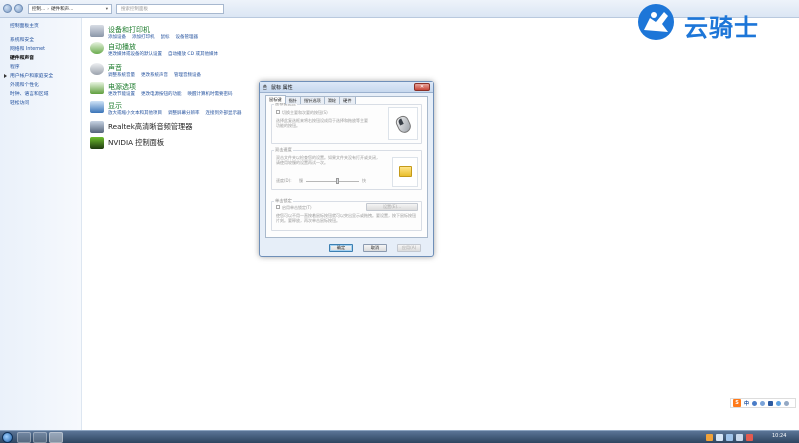  I want to click on back-button, so click(7, 8).